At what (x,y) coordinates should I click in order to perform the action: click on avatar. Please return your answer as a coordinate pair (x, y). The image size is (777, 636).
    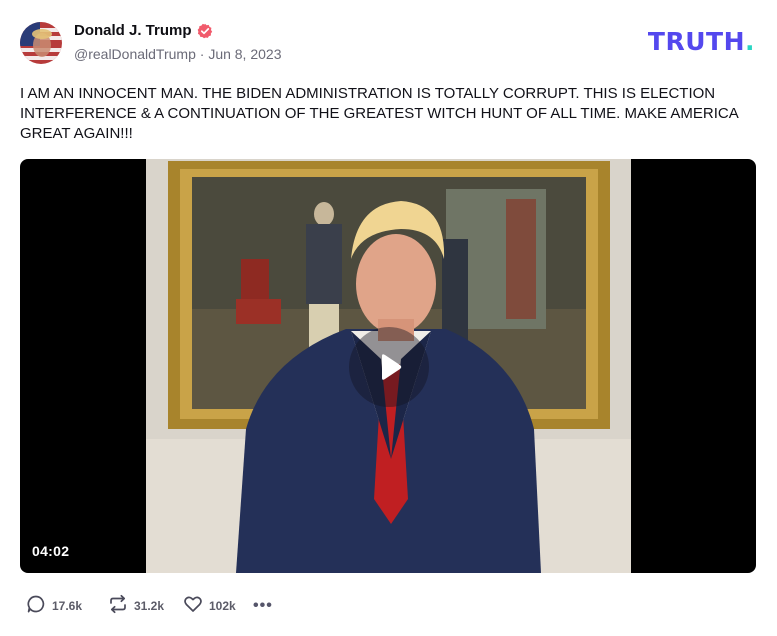
    Looking at the image, I should click on (41, 43).